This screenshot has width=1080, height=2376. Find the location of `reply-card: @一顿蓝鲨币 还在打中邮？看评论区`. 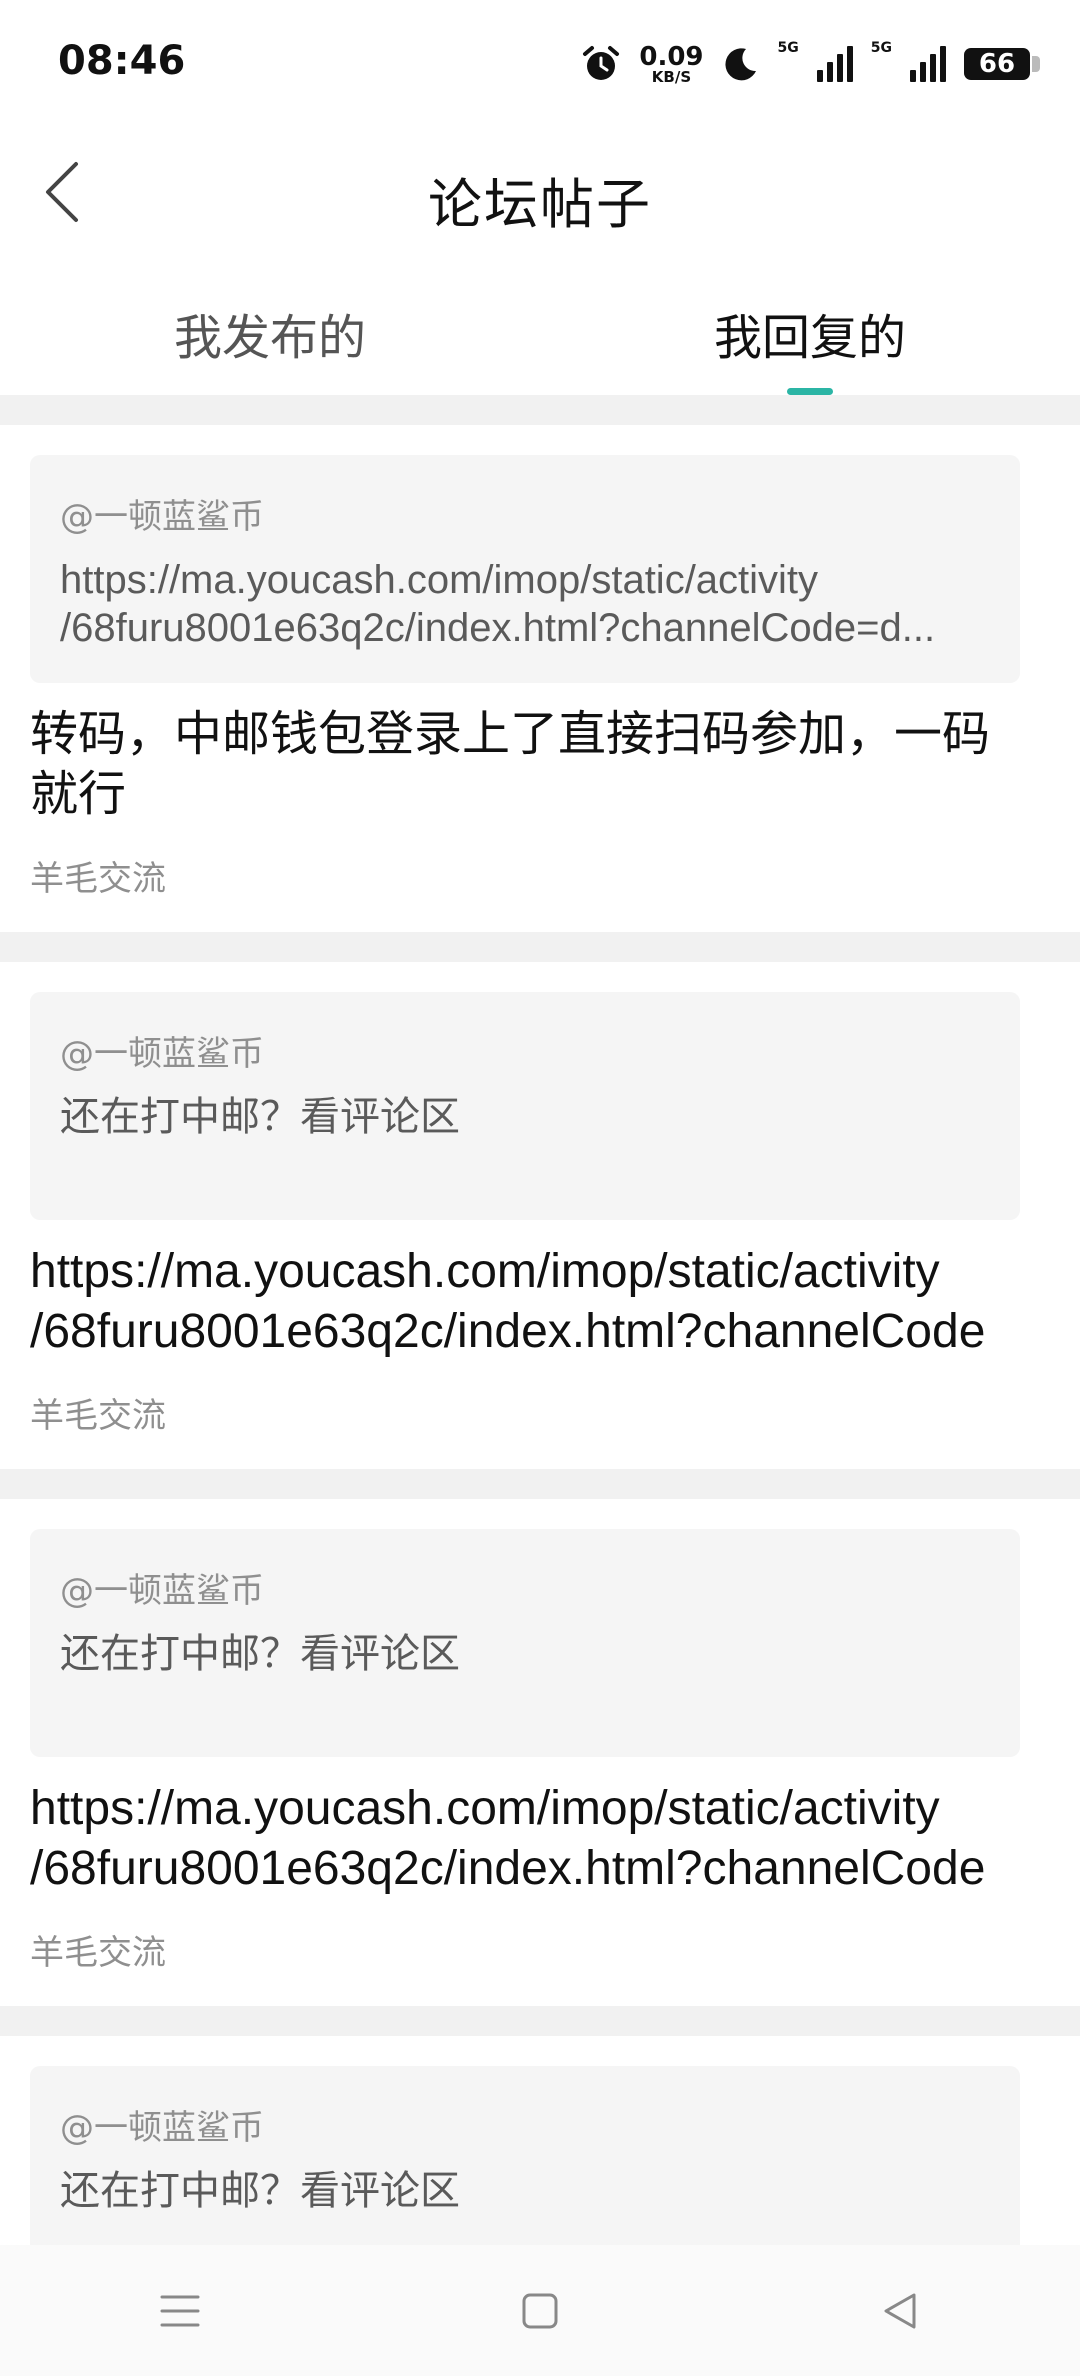

reply-card: @一顿蓝鲨币 还在打中邮？看评论区 is located at coordinates (540, 2140).